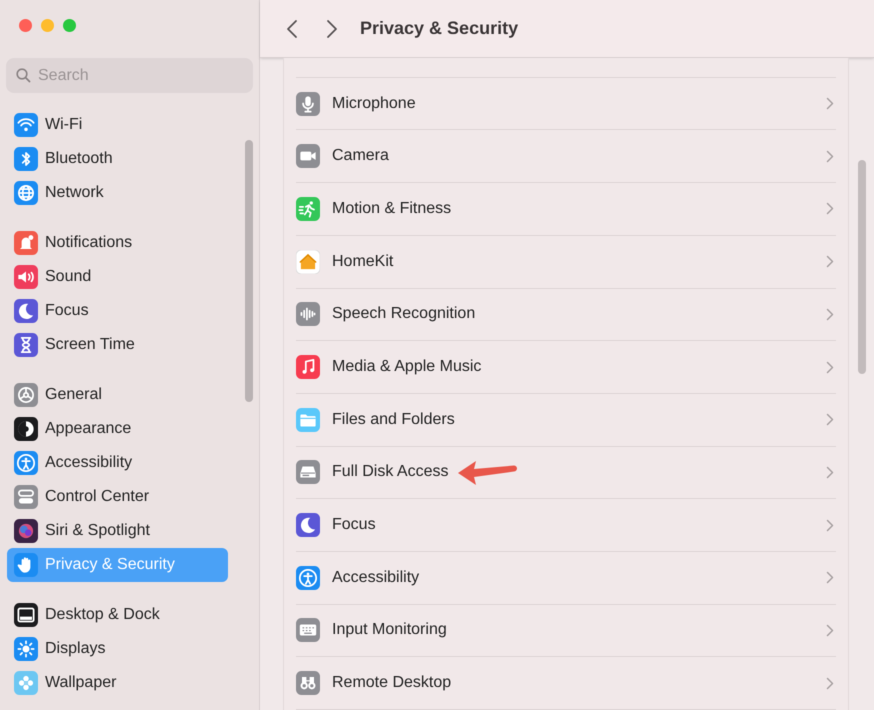 Image resolution: width=874 pixels, height=710 pixels. What do you see at coordinates (439, 28) in the screenshot?
I see `window-title: Privacy & Security` at bounding box center [439, 28].